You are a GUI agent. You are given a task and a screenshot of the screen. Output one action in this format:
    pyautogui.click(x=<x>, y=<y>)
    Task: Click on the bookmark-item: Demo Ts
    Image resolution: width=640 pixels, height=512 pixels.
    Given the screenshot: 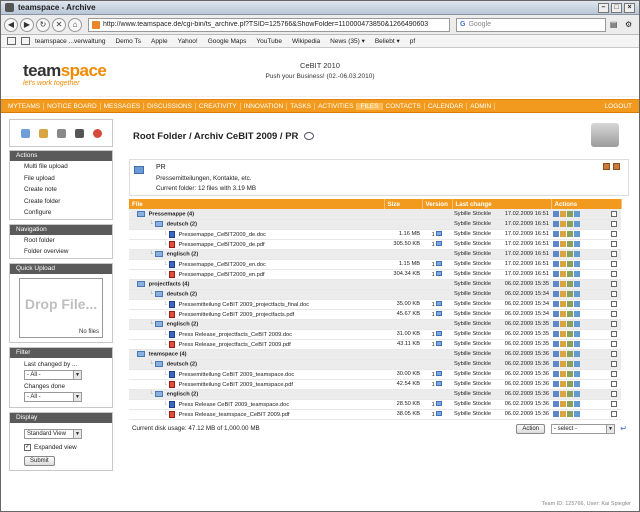 What is the action you would take?
    pyautogui.click(x=128, y=41)
    